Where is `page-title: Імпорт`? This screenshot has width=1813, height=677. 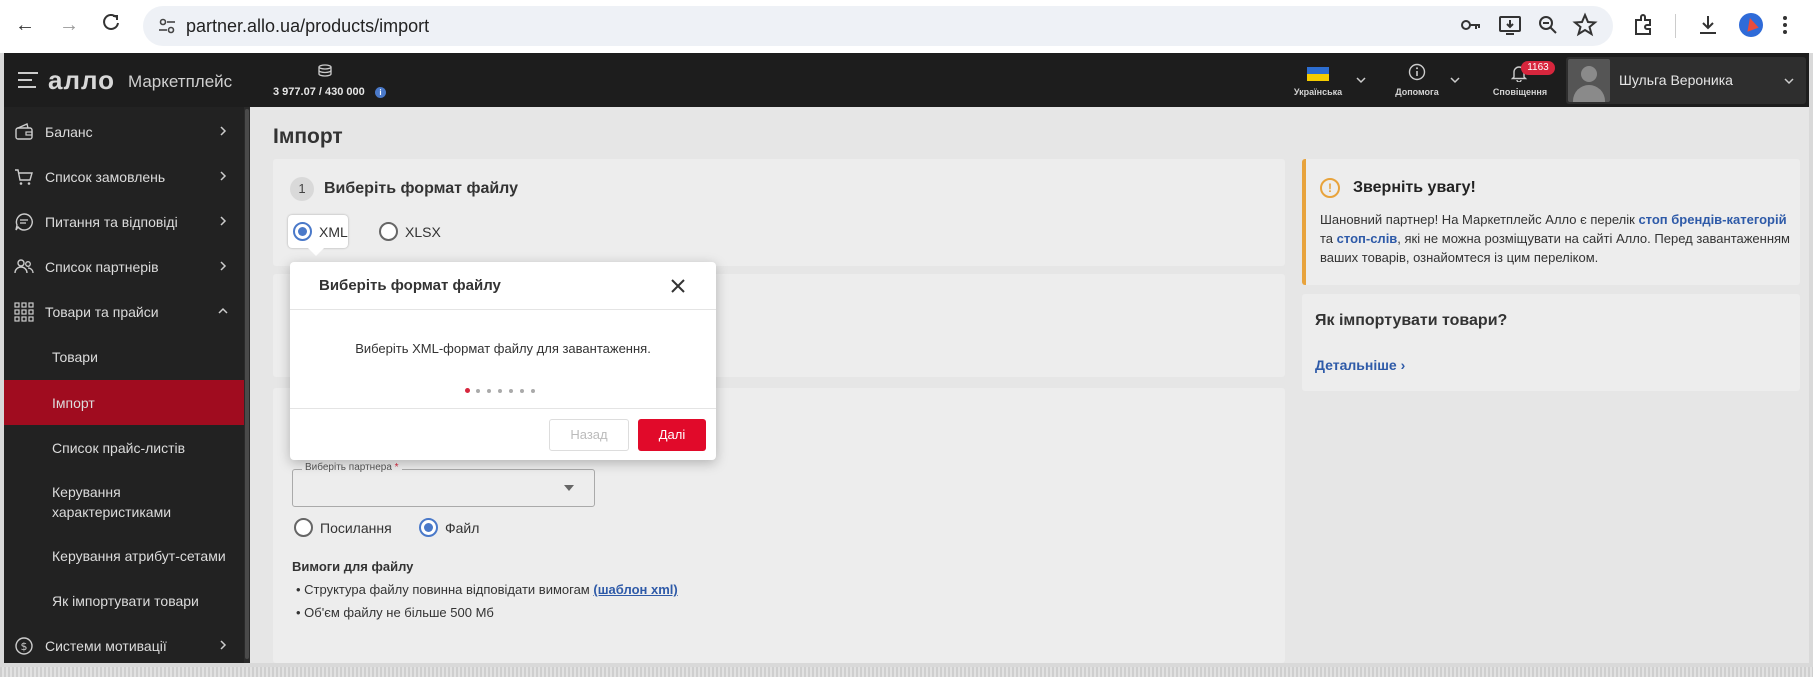 page-title: Імпорт is located at coordinates (308, 136).